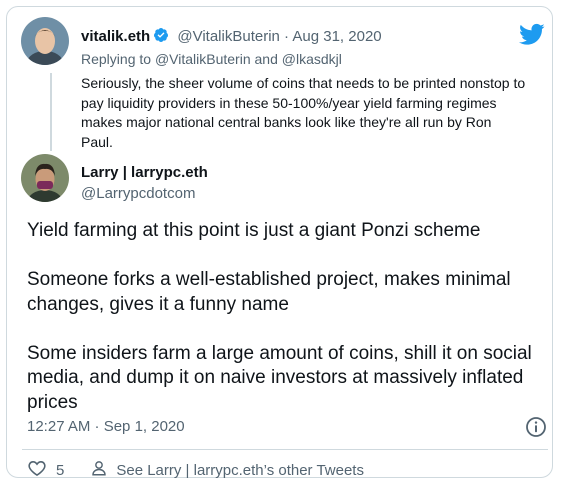  Describe the element at coordinates (312, 59) in the screenshot. I see `replying-user-link: @lkasdkjl` at that location.